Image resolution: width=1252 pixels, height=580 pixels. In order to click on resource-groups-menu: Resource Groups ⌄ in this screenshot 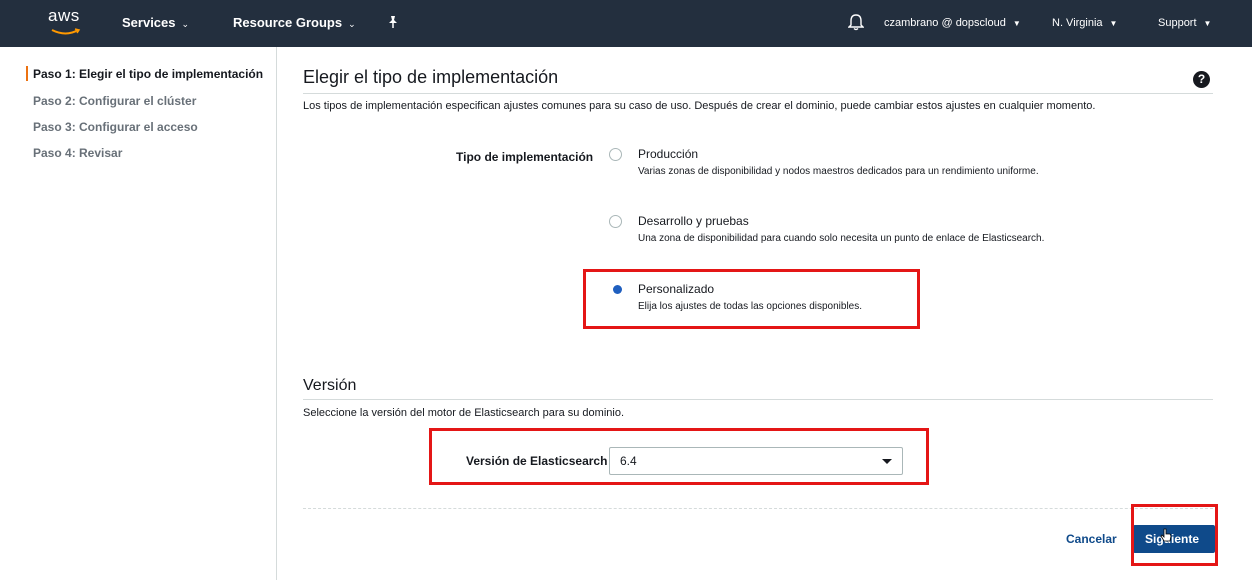, I will do `click(294, 22)`.